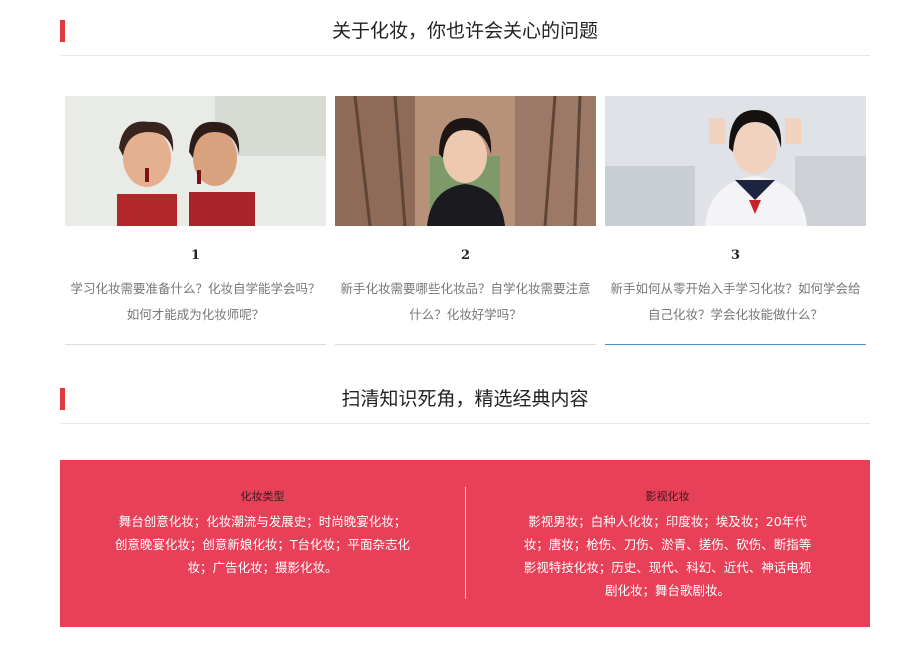 The width and height of the screenshot is (906, 647). I want to click on two-women-lipstick-photo, so click(195, 161).